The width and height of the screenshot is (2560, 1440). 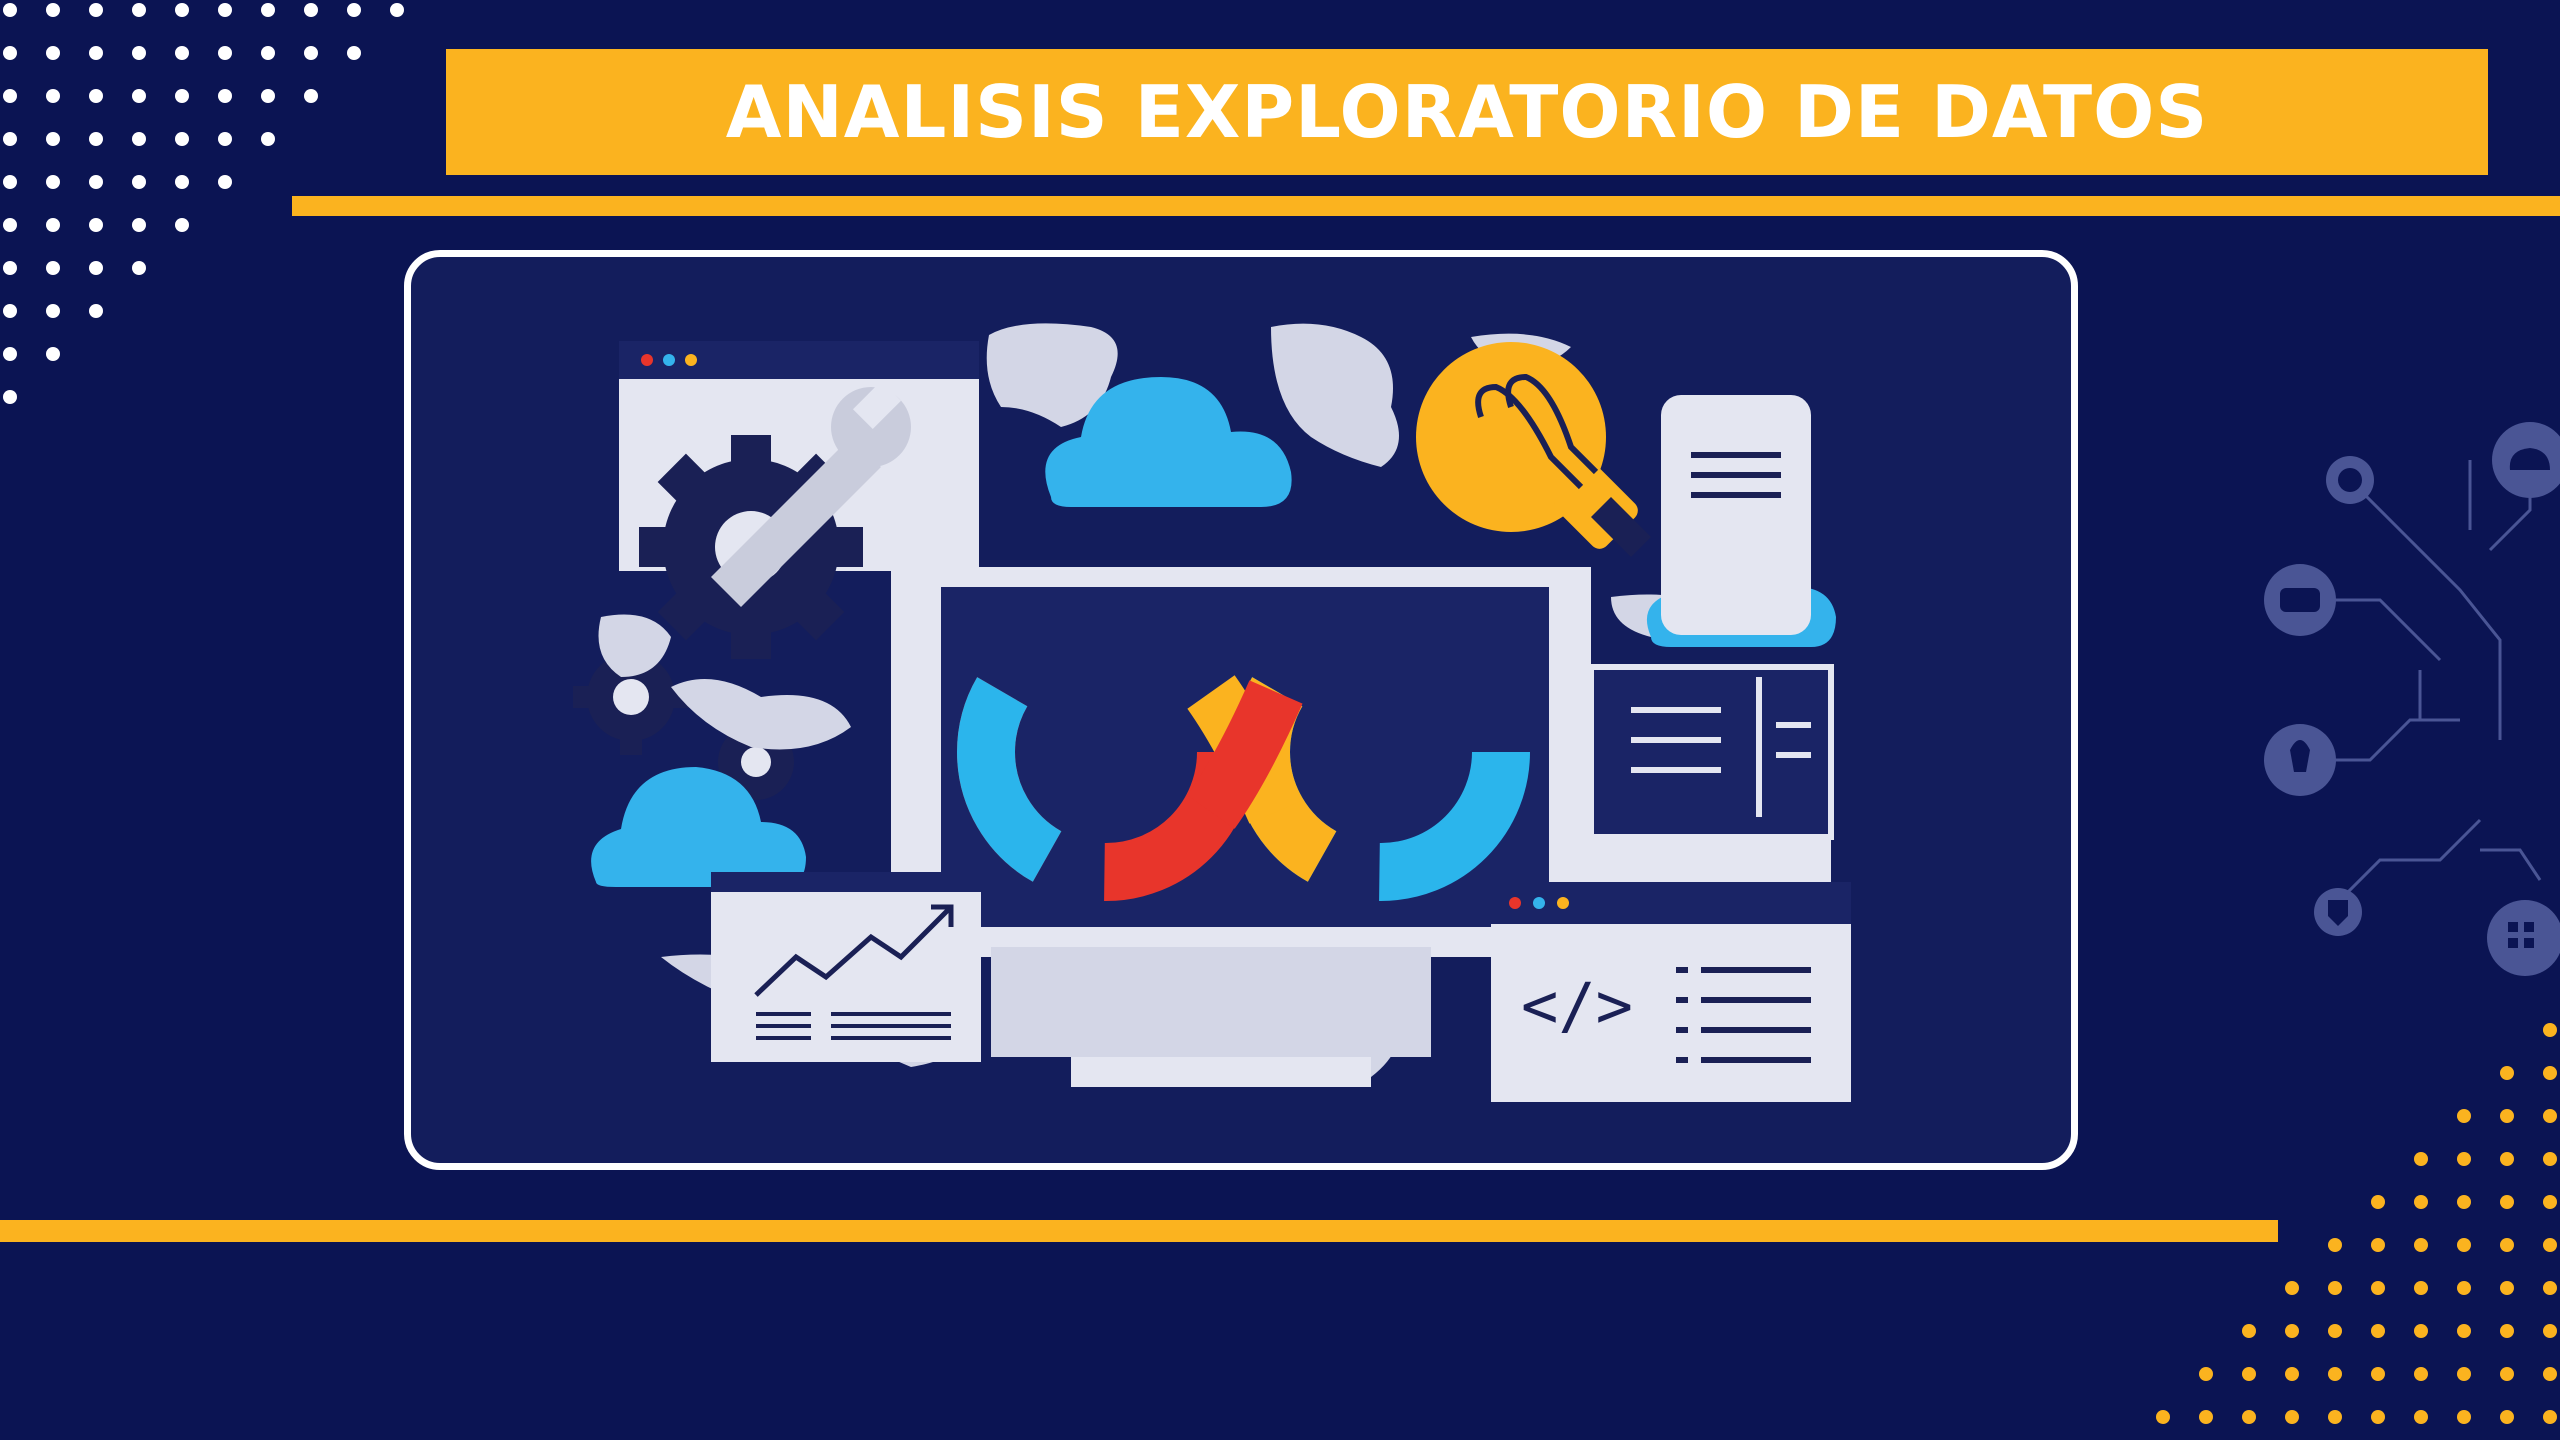 What do you see at coordinates (846, 967) in the screenshot?
I see `trend-chart-icon` at bounding box center [846, 967].